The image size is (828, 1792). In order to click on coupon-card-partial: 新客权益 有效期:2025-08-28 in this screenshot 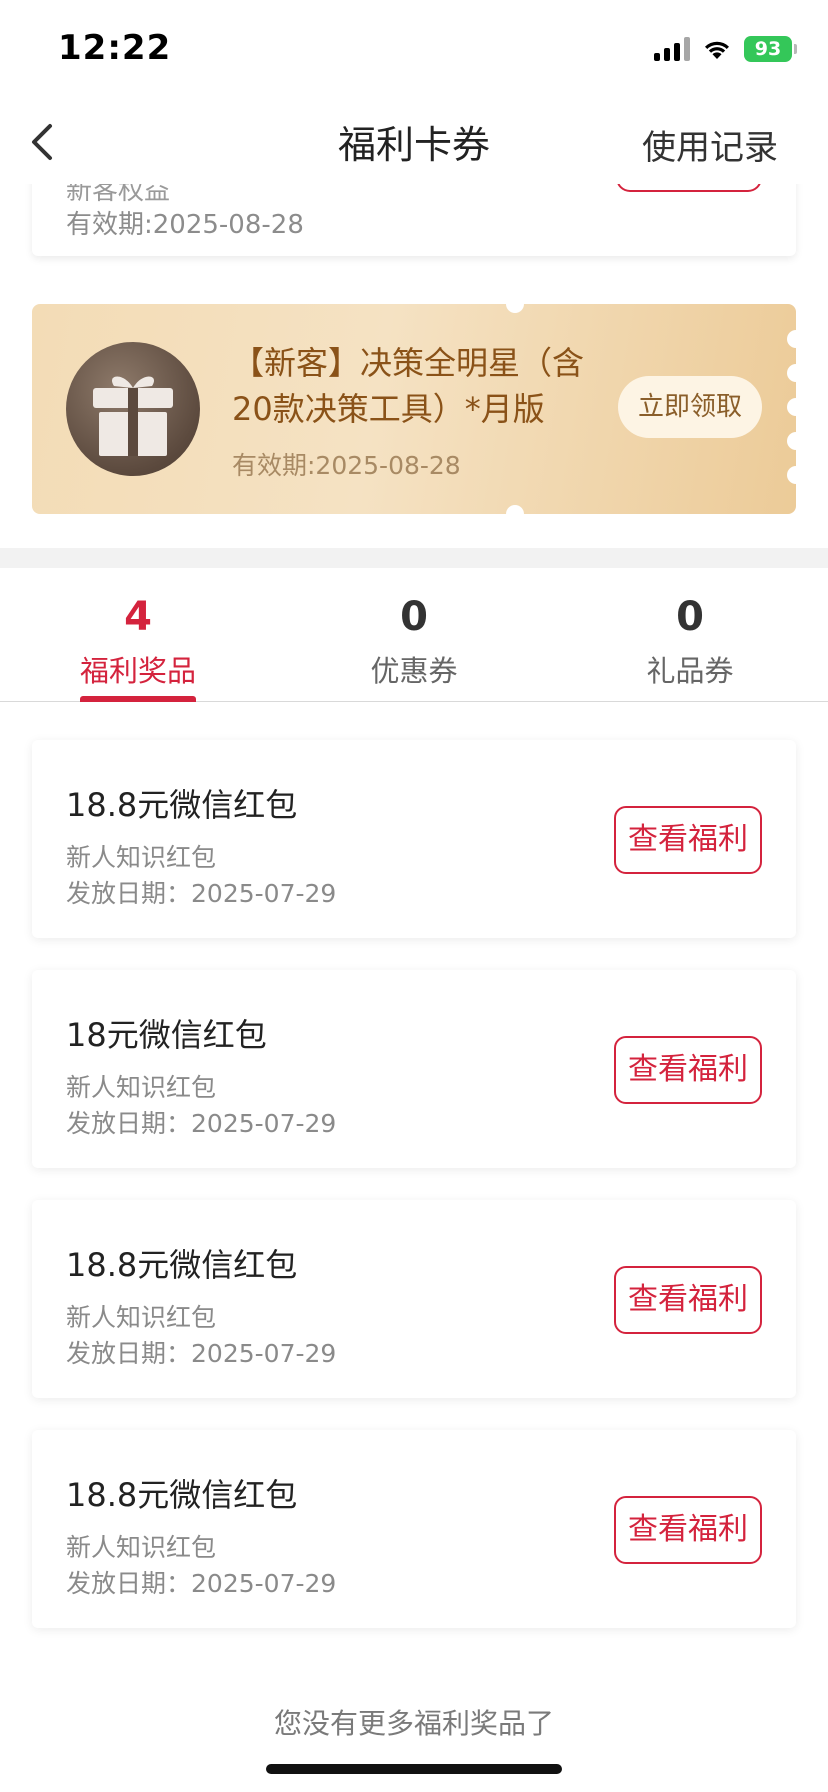, I will do `click(414, 220)`.